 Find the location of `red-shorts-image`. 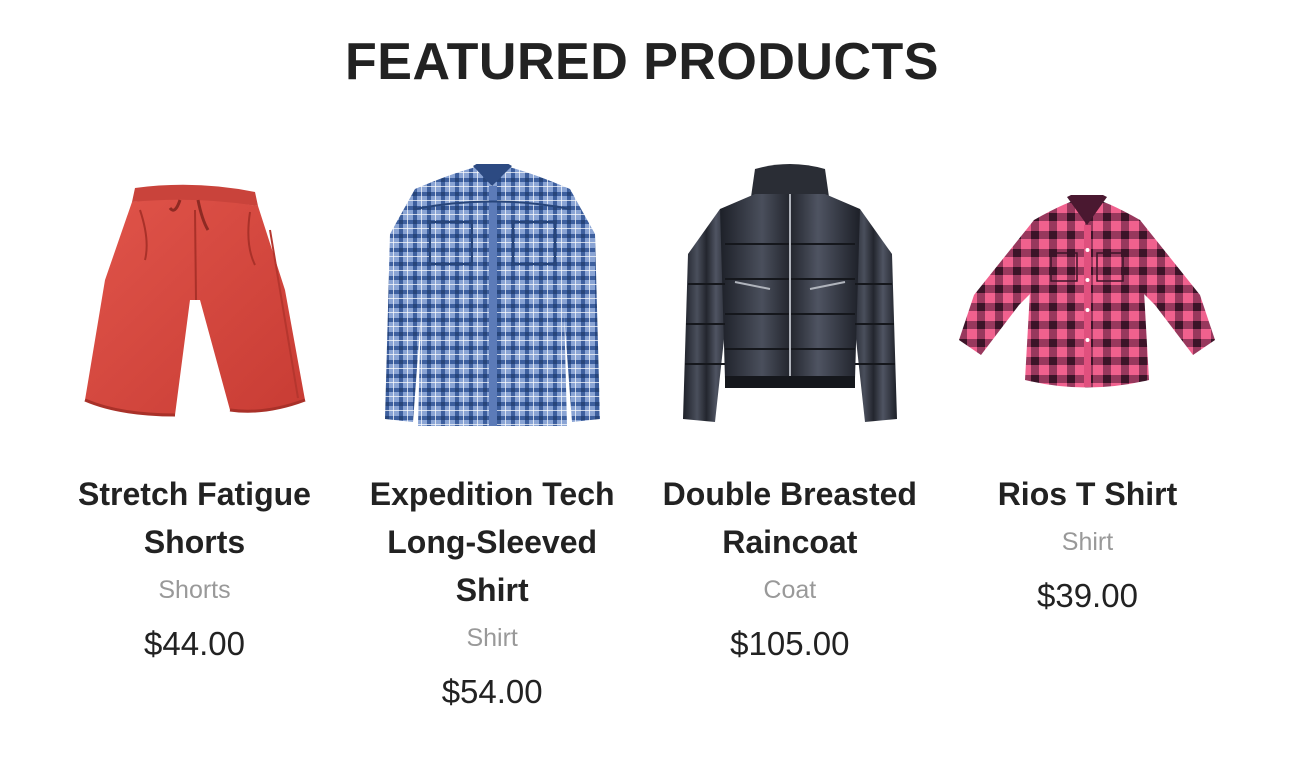

red-shorts-image is located at coordinates (194, 295).